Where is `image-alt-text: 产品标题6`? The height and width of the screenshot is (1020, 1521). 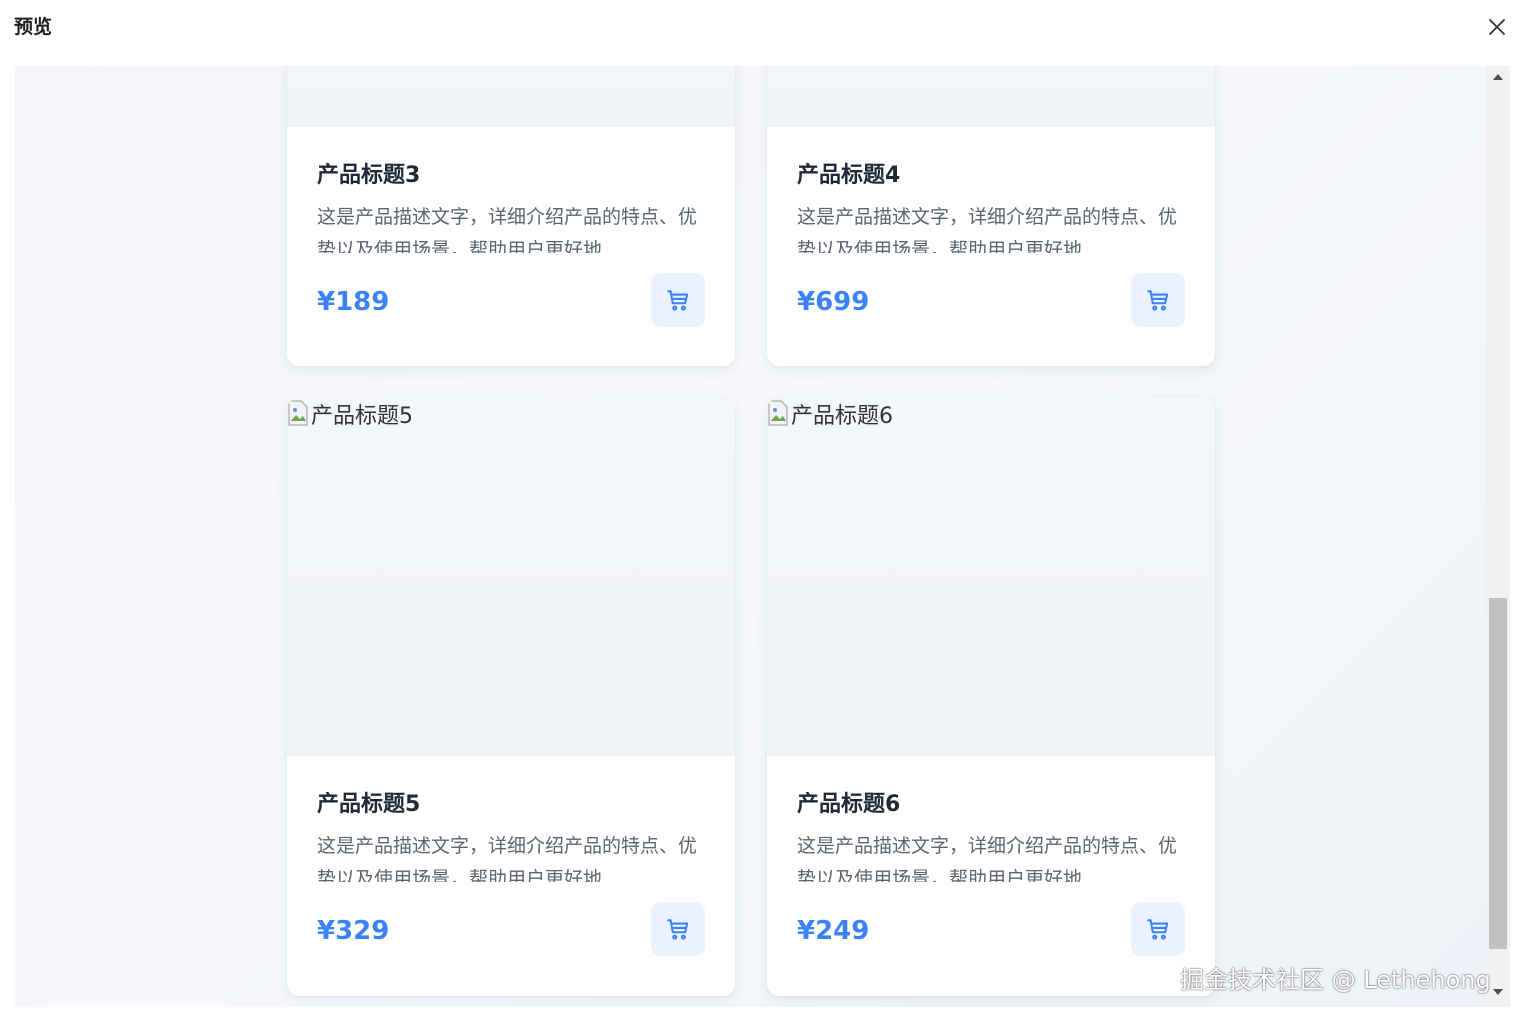 image-alt-text: 产品标题6 is located at coordinates (842, 416).